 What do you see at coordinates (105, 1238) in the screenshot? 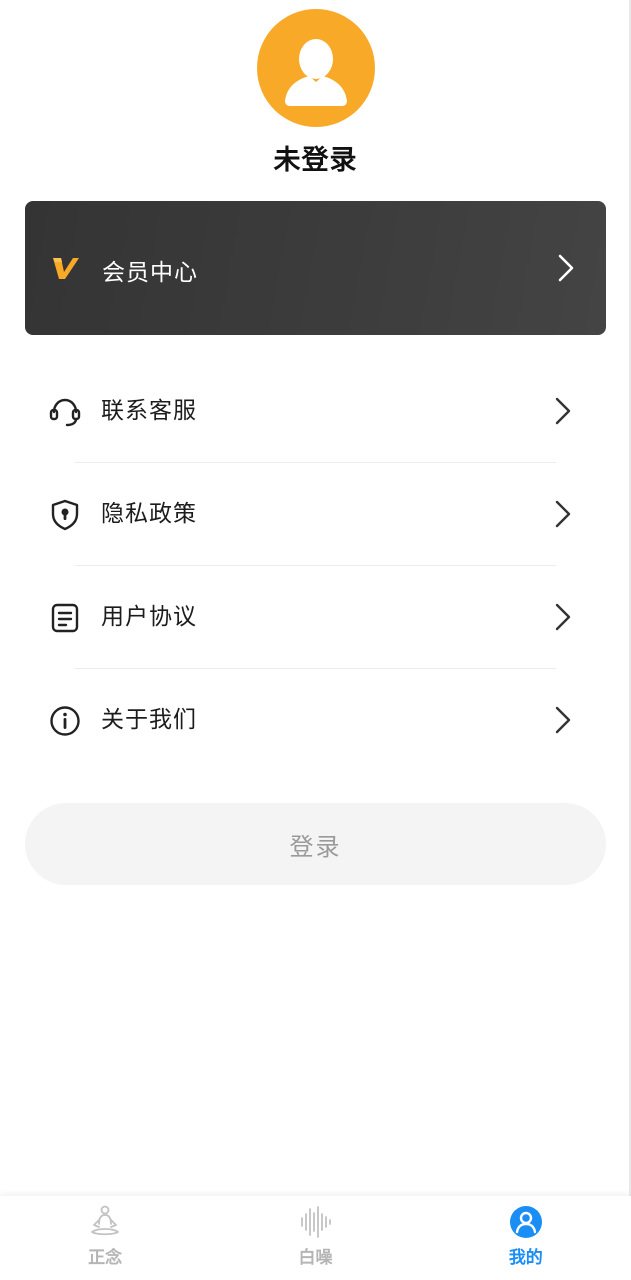
I see `tab-mindfulness: 正念` at bounding box center [105, 1238].